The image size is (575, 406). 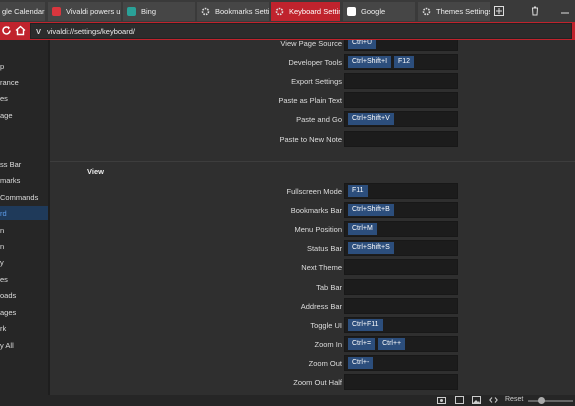 What do you see at coordinates (24, 66) in the screenshot?
I see `sidebar-item: p` at bounding box center [24, 66].